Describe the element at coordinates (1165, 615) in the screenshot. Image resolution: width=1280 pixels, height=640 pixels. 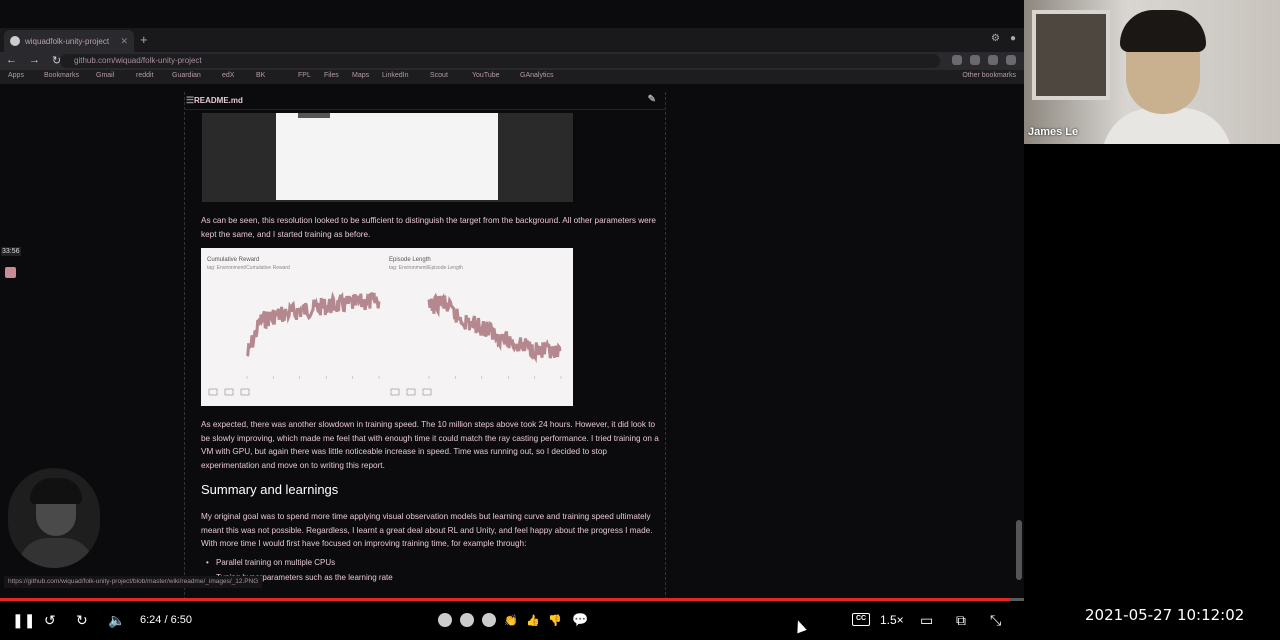
I see `recording-clock: 2021-05-27 10:12:02` at that location.